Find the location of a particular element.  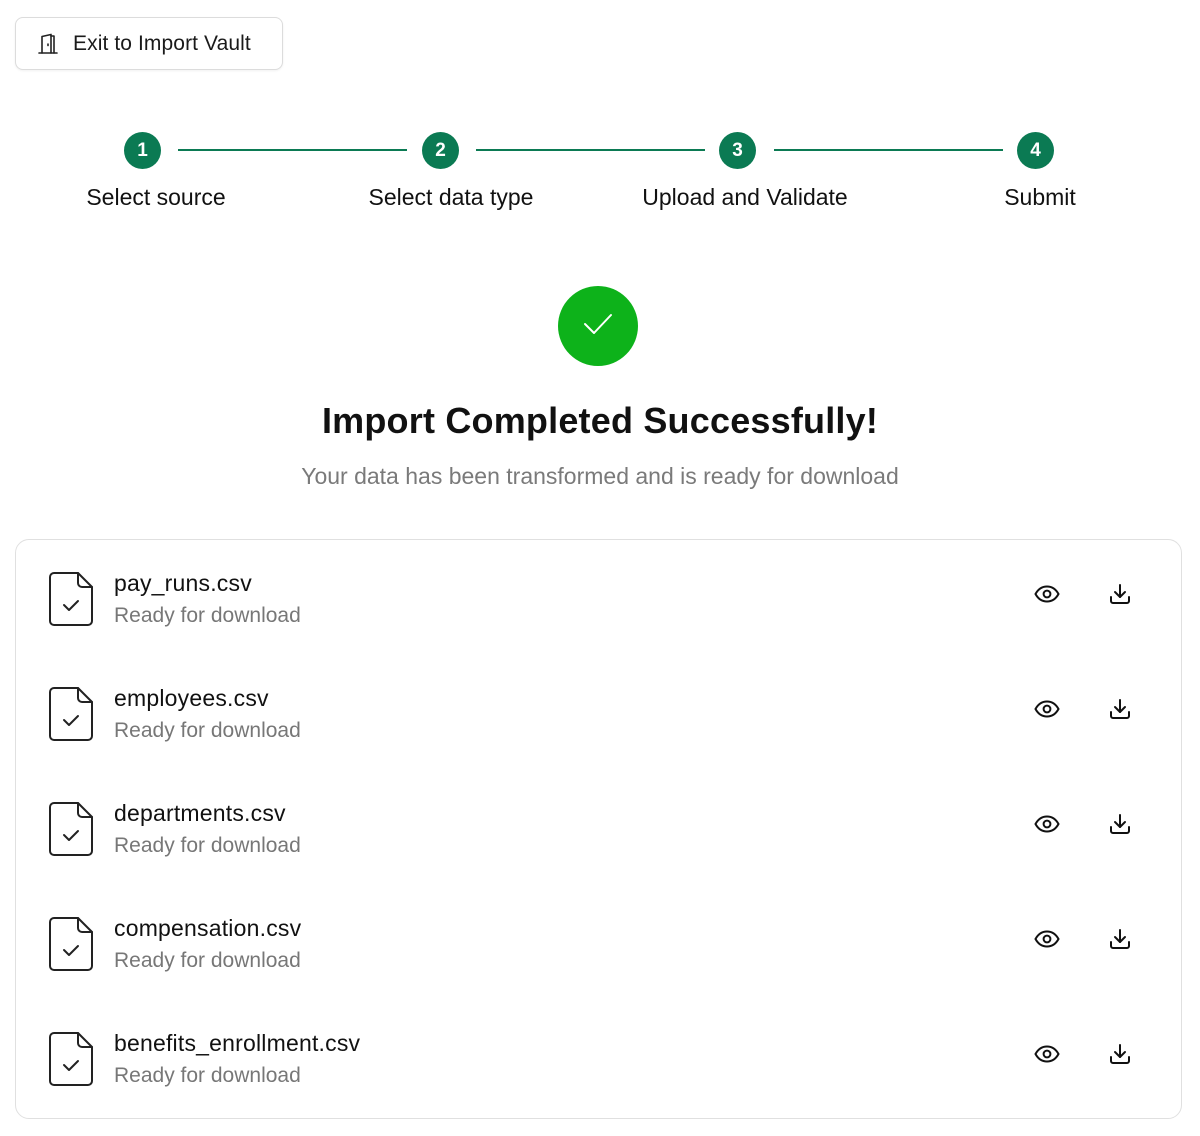

step-3-indicator: 3 is located at coordinates (737, 150).